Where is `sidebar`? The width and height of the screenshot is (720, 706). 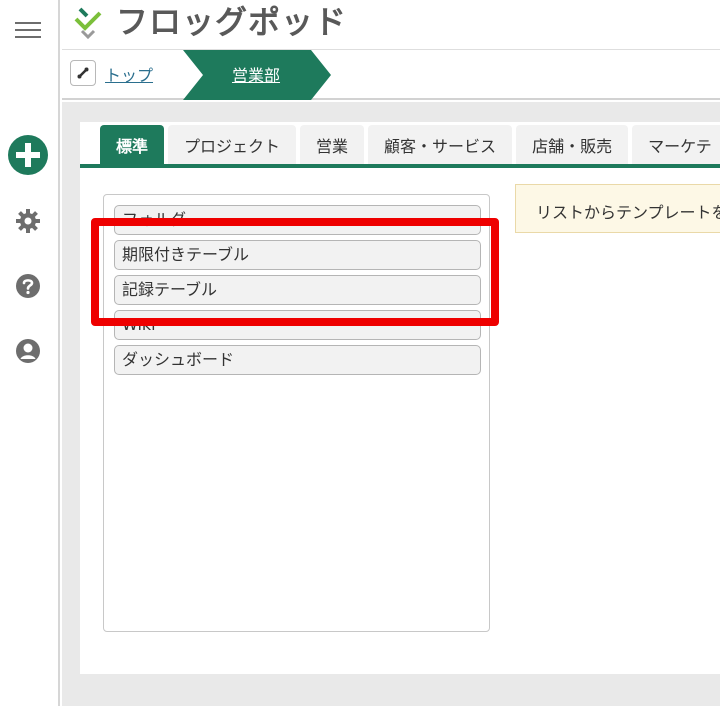 sidebar is located at coordinates (30, 353).